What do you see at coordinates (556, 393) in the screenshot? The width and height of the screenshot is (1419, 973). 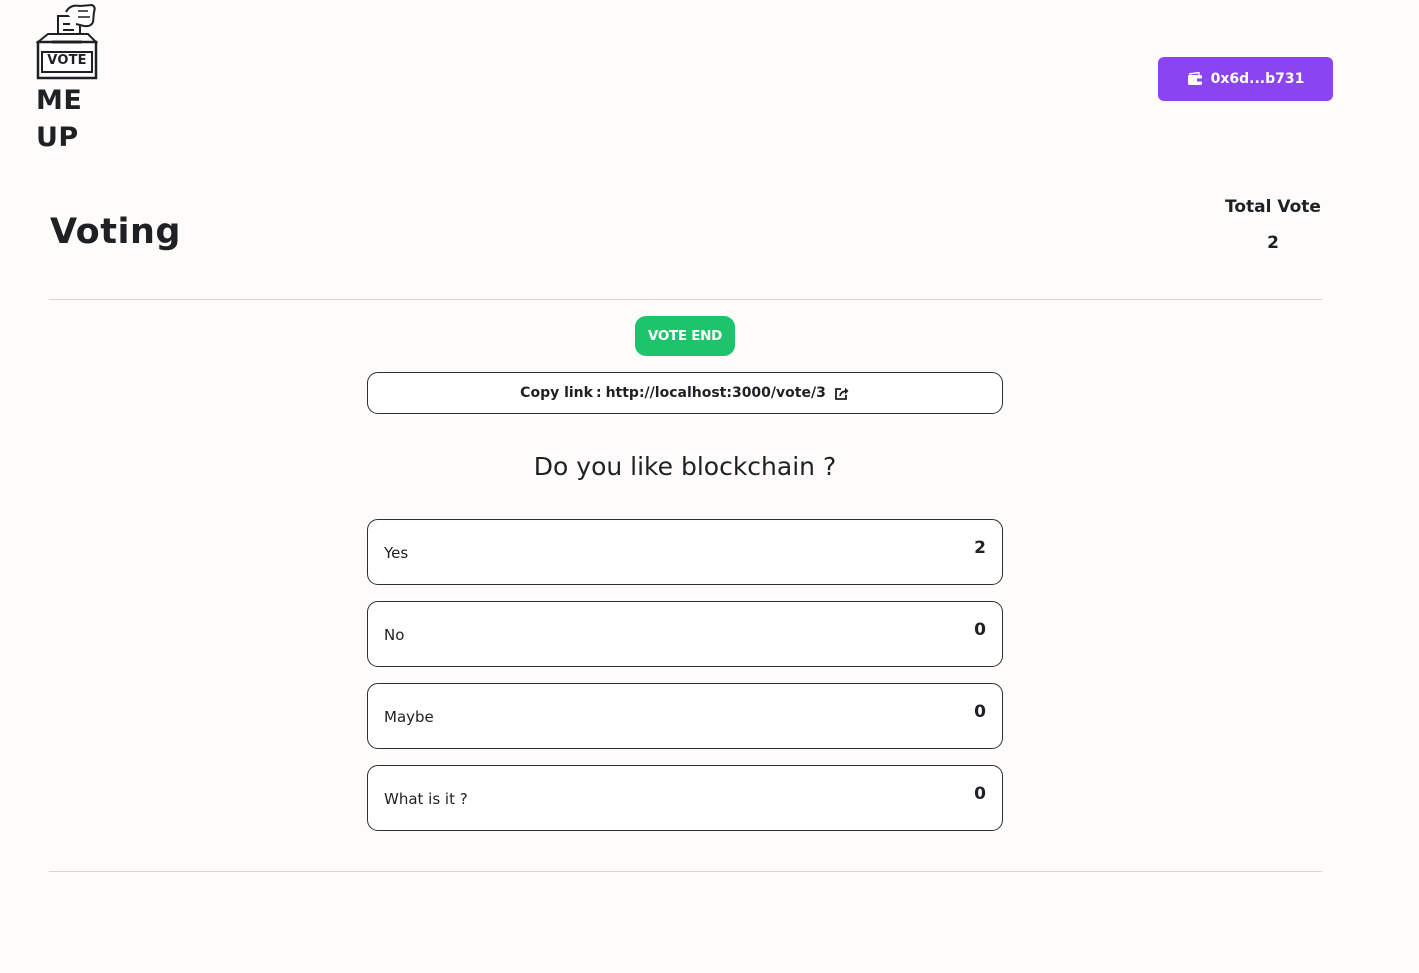 I see `copy-link-label: Copy link` at bounding box center [556, 393].